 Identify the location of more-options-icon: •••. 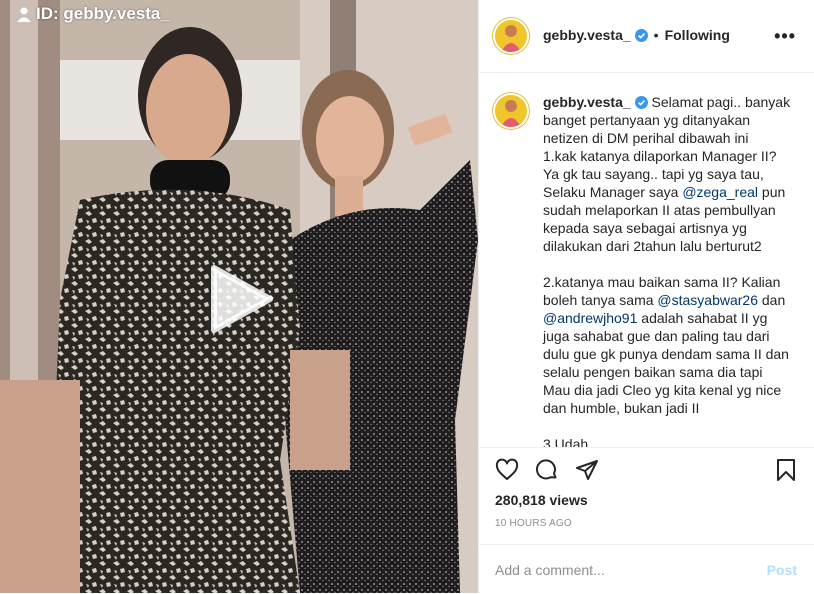
(785, 36).